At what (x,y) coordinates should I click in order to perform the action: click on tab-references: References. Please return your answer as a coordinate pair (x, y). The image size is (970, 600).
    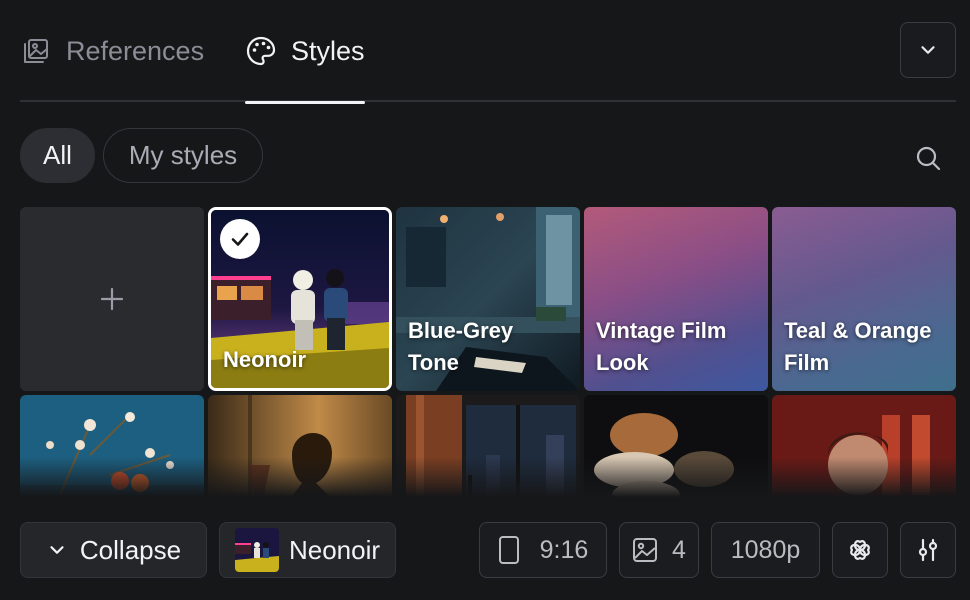
    Looking at the image, I should click on (112, 51).